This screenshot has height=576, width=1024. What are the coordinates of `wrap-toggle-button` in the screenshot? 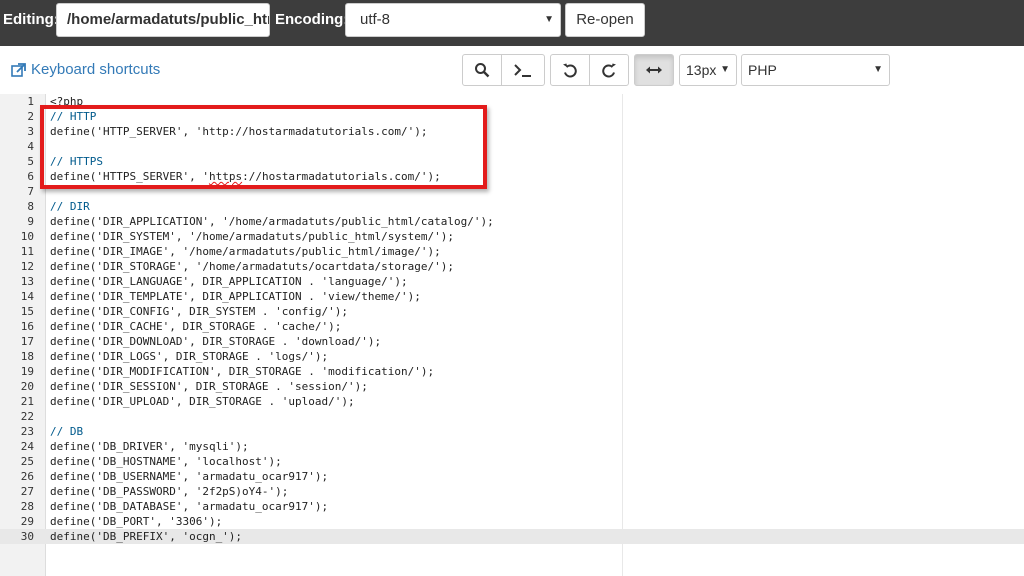 It's located at (654, 70).